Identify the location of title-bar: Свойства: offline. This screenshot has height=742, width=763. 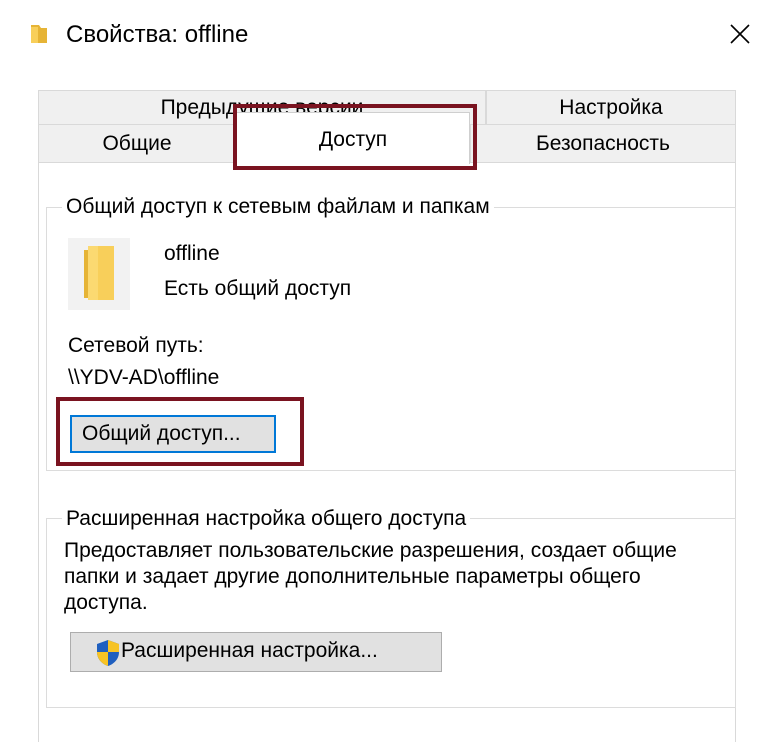
(381, 35).